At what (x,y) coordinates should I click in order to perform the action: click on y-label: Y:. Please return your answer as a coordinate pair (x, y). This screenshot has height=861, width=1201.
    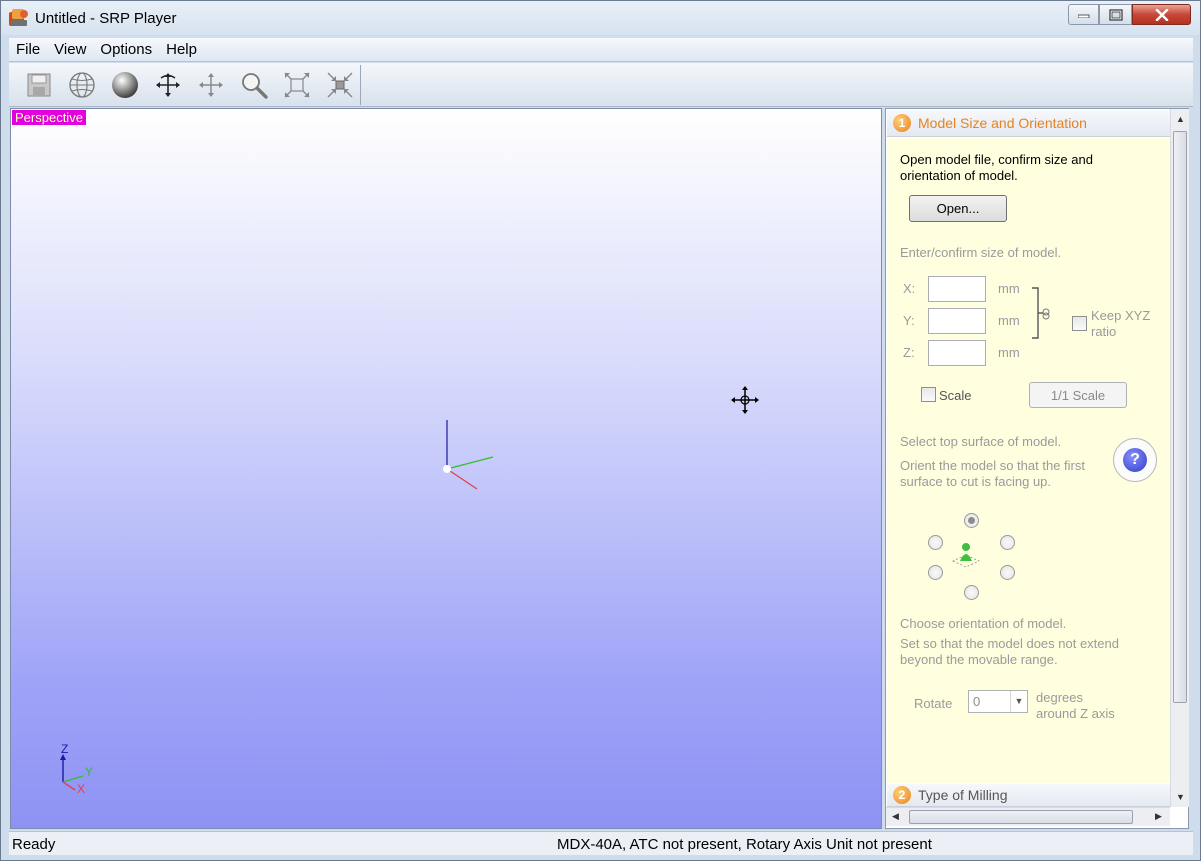
    Looking at the image, I should click on (909, 320).